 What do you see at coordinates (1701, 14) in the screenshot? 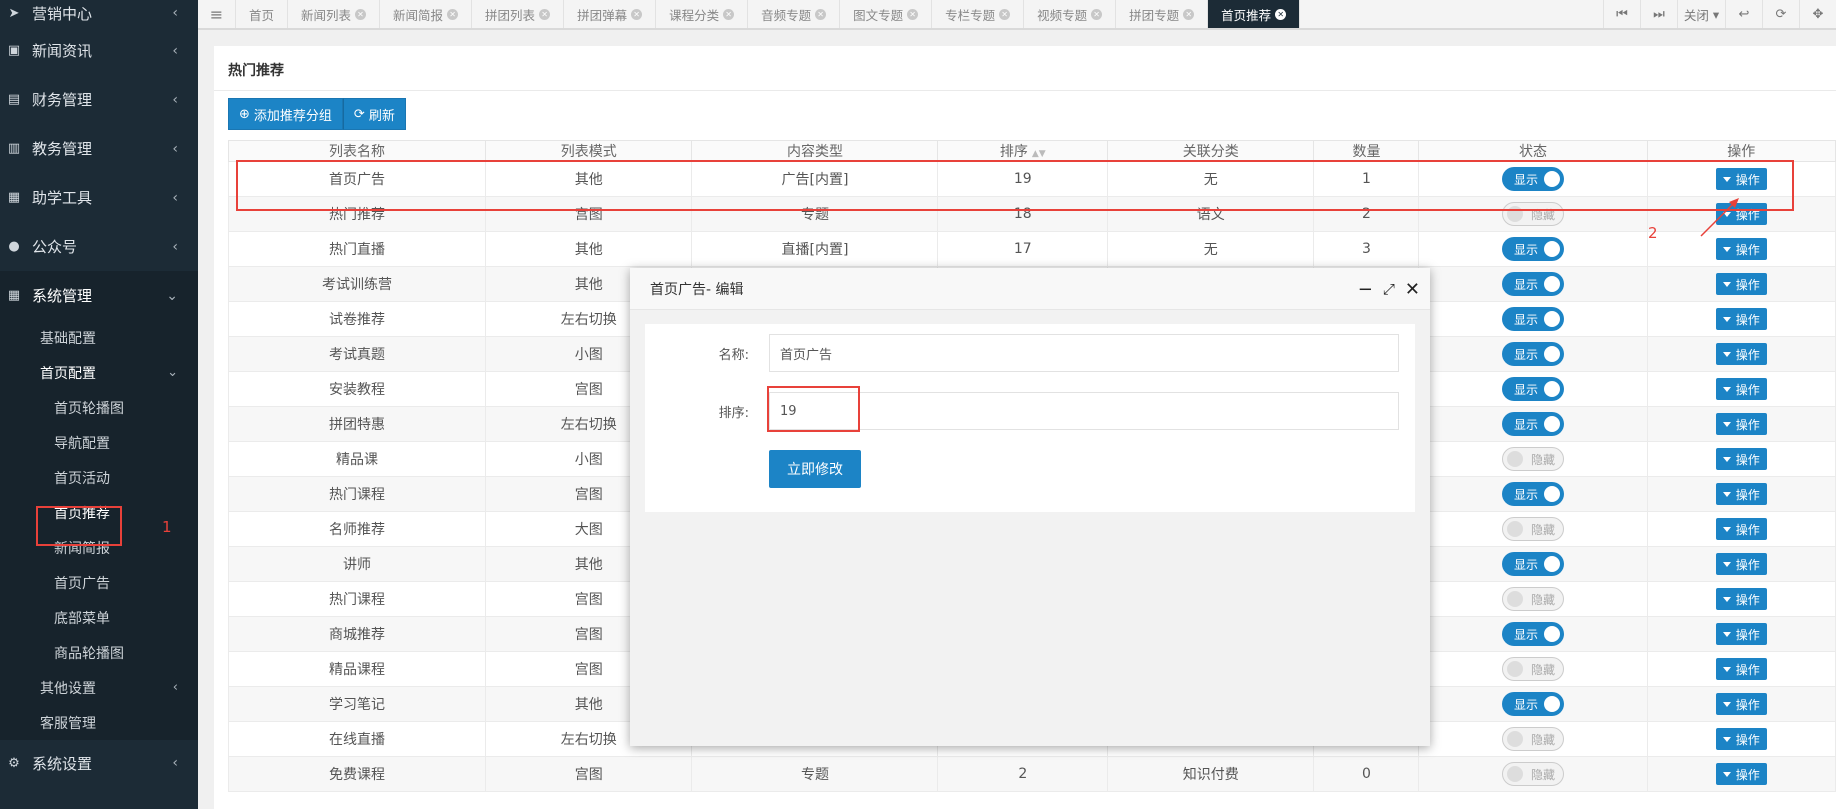
I see `close-tabs-dropdown: 关闭 ▾` at bounding box center [1701, 14].